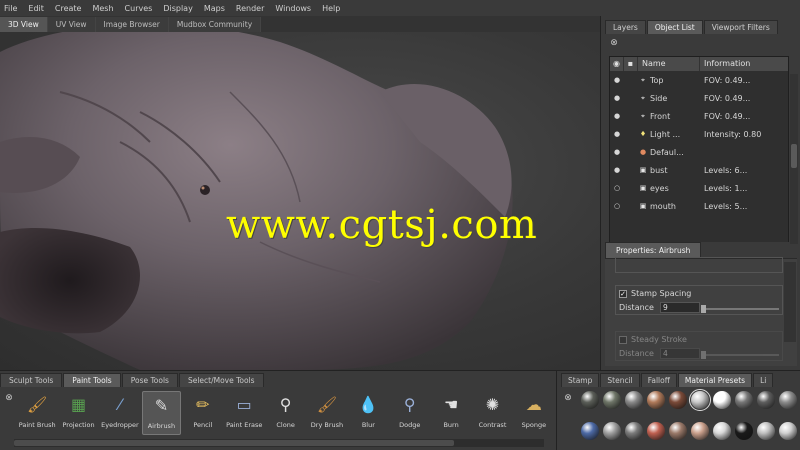  Describe the element at coordinates (410, 413) in the screenshot. I see `tool-dodge: ⚲ Dodge` at that location.